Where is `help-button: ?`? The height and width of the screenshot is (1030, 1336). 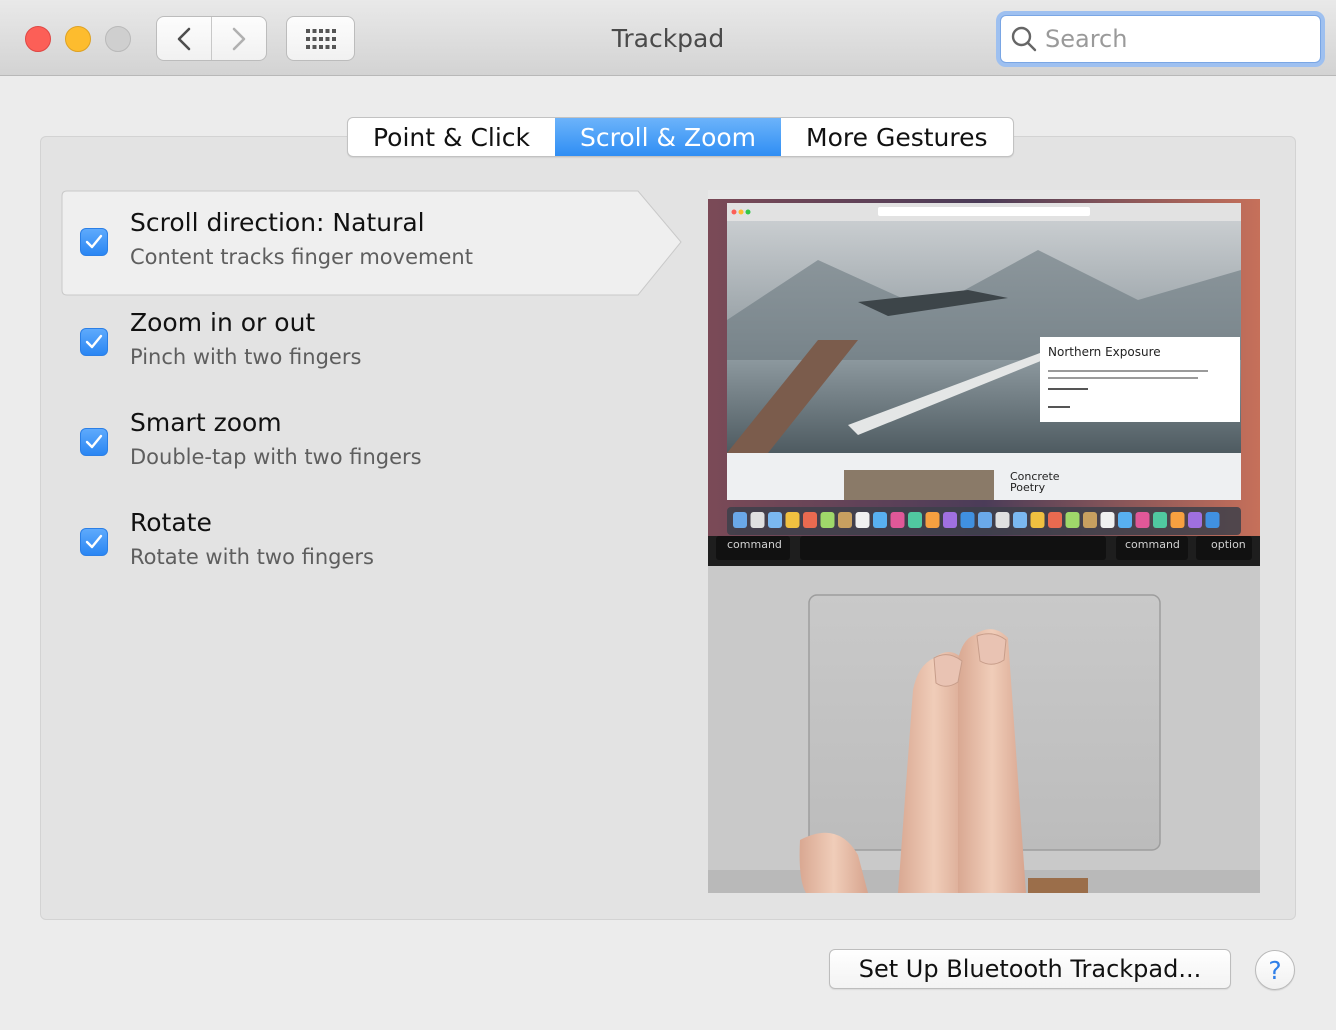 help-button: ? is located at coordinates (1275, 970).